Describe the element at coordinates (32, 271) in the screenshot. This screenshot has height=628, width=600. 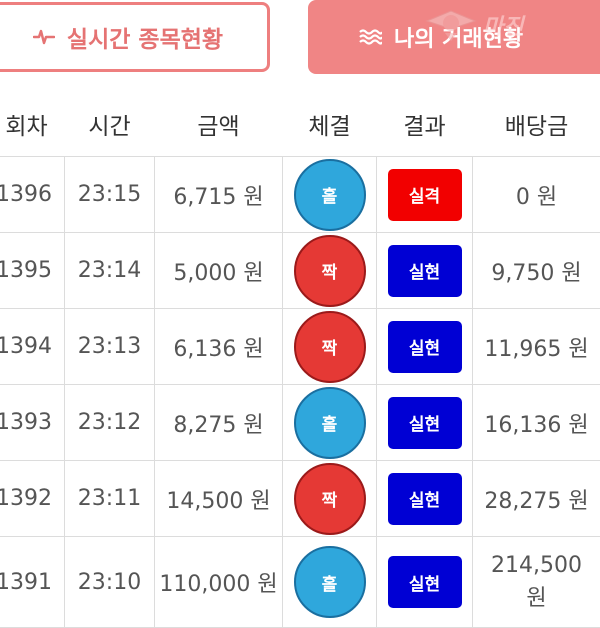
I see `round-cell: 1395` at that location.